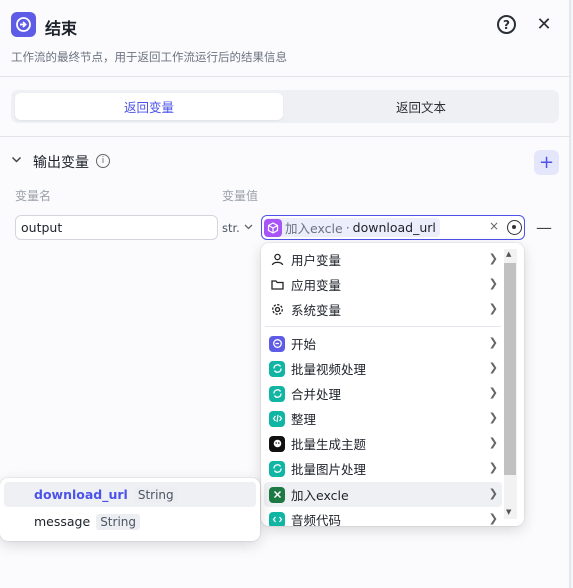 Image resolution: width=573 pixels, height=588 pixels. I want to click on dropdown-item-node-merge: 合并处理 ❯, so click(383, 393).